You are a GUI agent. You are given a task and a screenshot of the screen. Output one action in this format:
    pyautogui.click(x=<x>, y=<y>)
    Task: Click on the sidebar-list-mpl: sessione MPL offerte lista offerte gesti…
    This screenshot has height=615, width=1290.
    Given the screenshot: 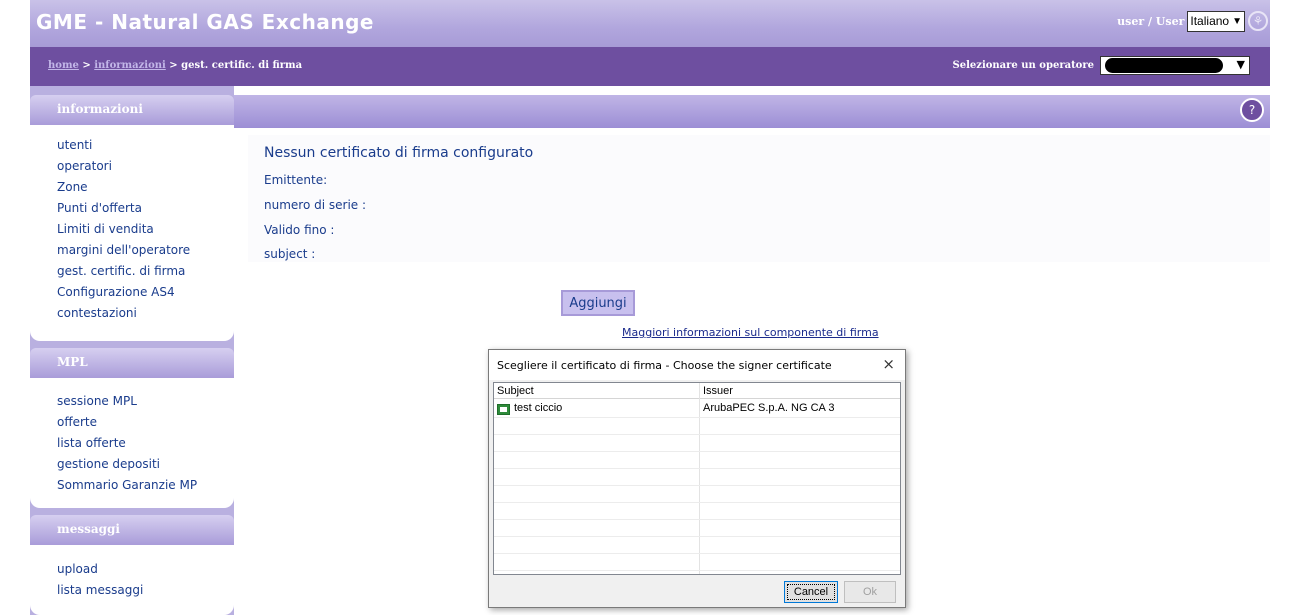 What is the action you would take?
    pyautogui.click(x=132, y=443)
    